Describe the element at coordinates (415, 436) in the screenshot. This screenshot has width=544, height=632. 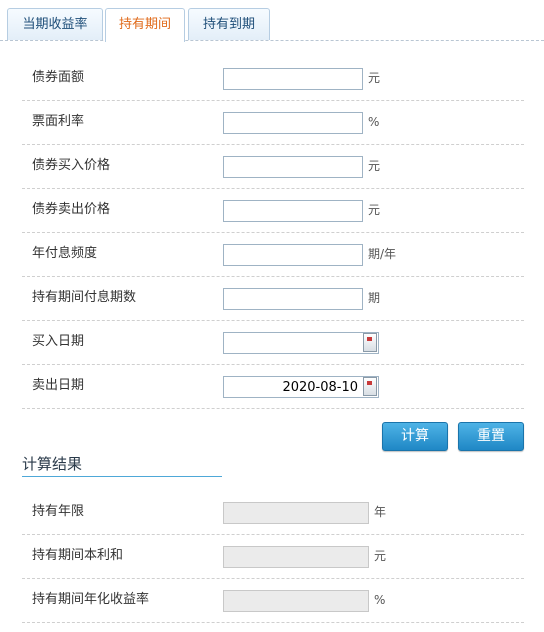
I see `calculate-button: 计算` at that location.